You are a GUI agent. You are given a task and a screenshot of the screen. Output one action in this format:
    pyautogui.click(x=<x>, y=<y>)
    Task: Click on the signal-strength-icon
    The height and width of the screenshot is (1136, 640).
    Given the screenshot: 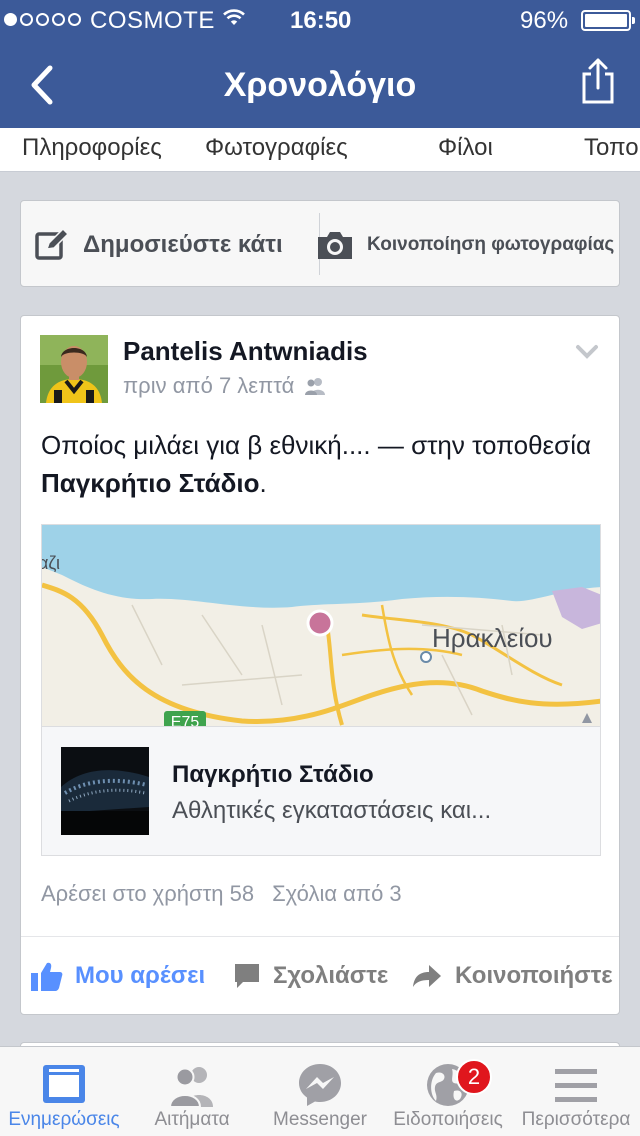 What is the action you would take?
    pyautogui.click(x=42, y=19)
    